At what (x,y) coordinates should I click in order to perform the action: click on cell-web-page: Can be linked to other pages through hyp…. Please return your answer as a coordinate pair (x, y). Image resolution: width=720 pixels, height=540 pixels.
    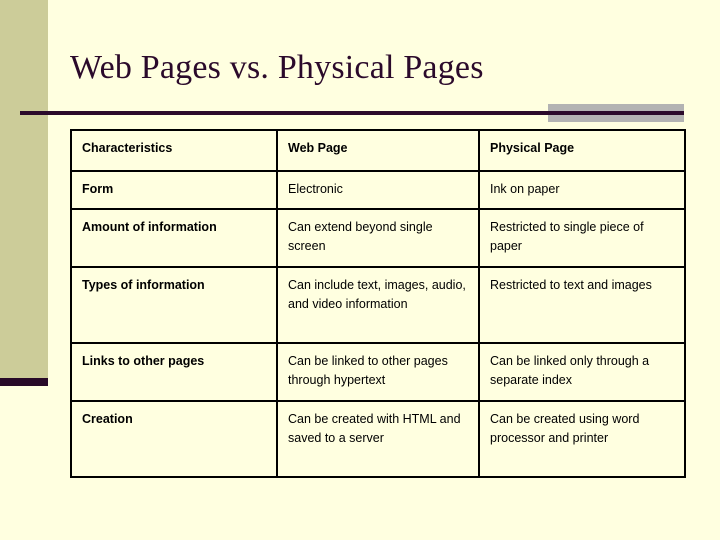
    Looking at the image, I should click on (378, 372).